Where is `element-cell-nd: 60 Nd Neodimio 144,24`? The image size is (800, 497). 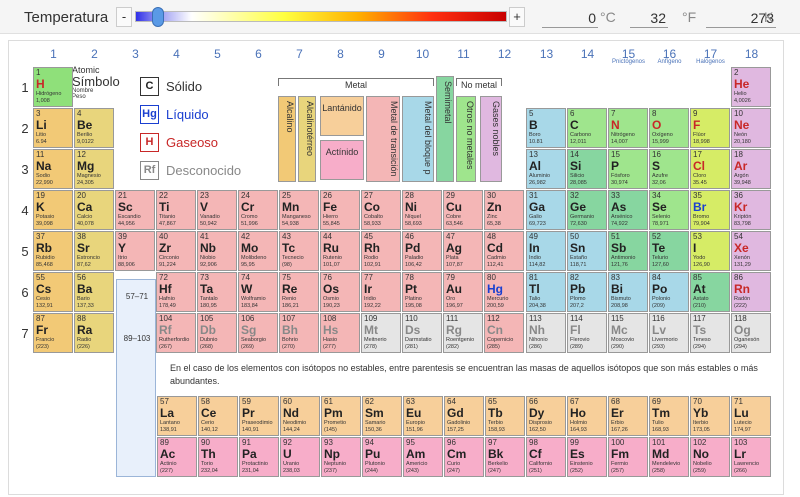 element-cell-nd: 60 Nd Neodimio 144,24 is located at coordinates (300, 416).